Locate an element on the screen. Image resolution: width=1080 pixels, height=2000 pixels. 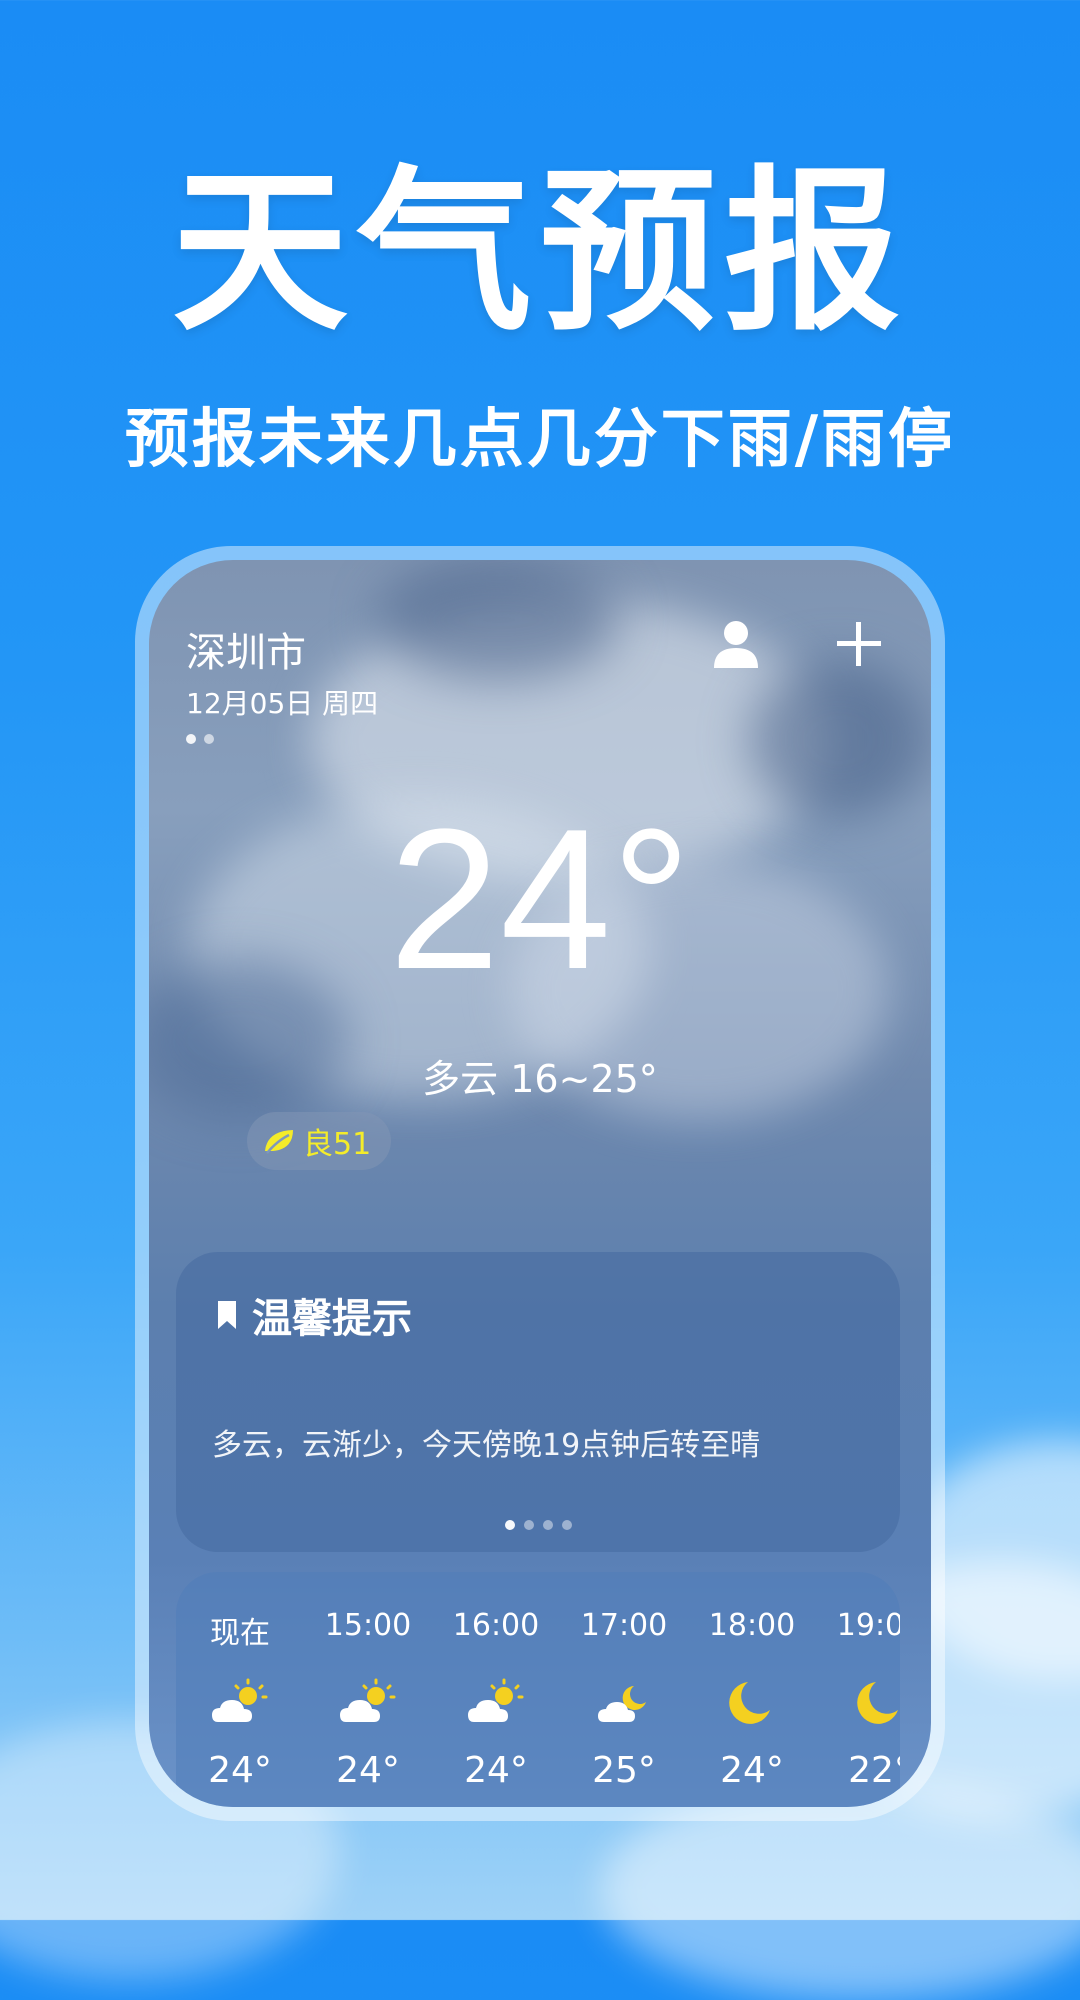
hour-time: 现在 is located at coordinates (240, 1633).